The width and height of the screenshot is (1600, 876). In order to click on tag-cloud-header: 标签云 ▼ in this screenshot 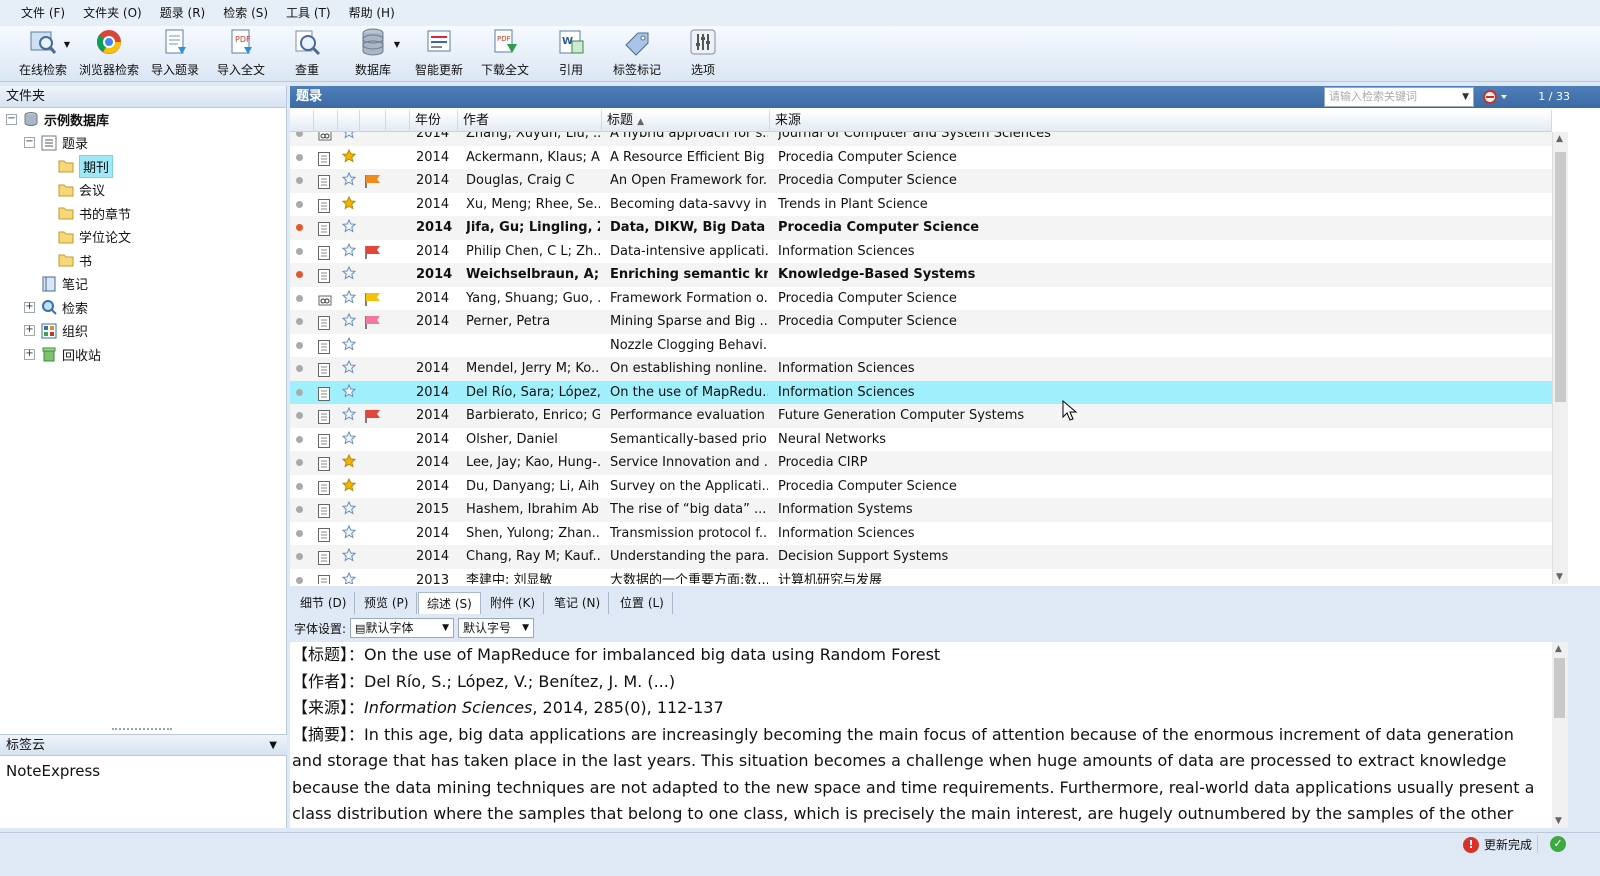, I will do `click(143, 745)`.